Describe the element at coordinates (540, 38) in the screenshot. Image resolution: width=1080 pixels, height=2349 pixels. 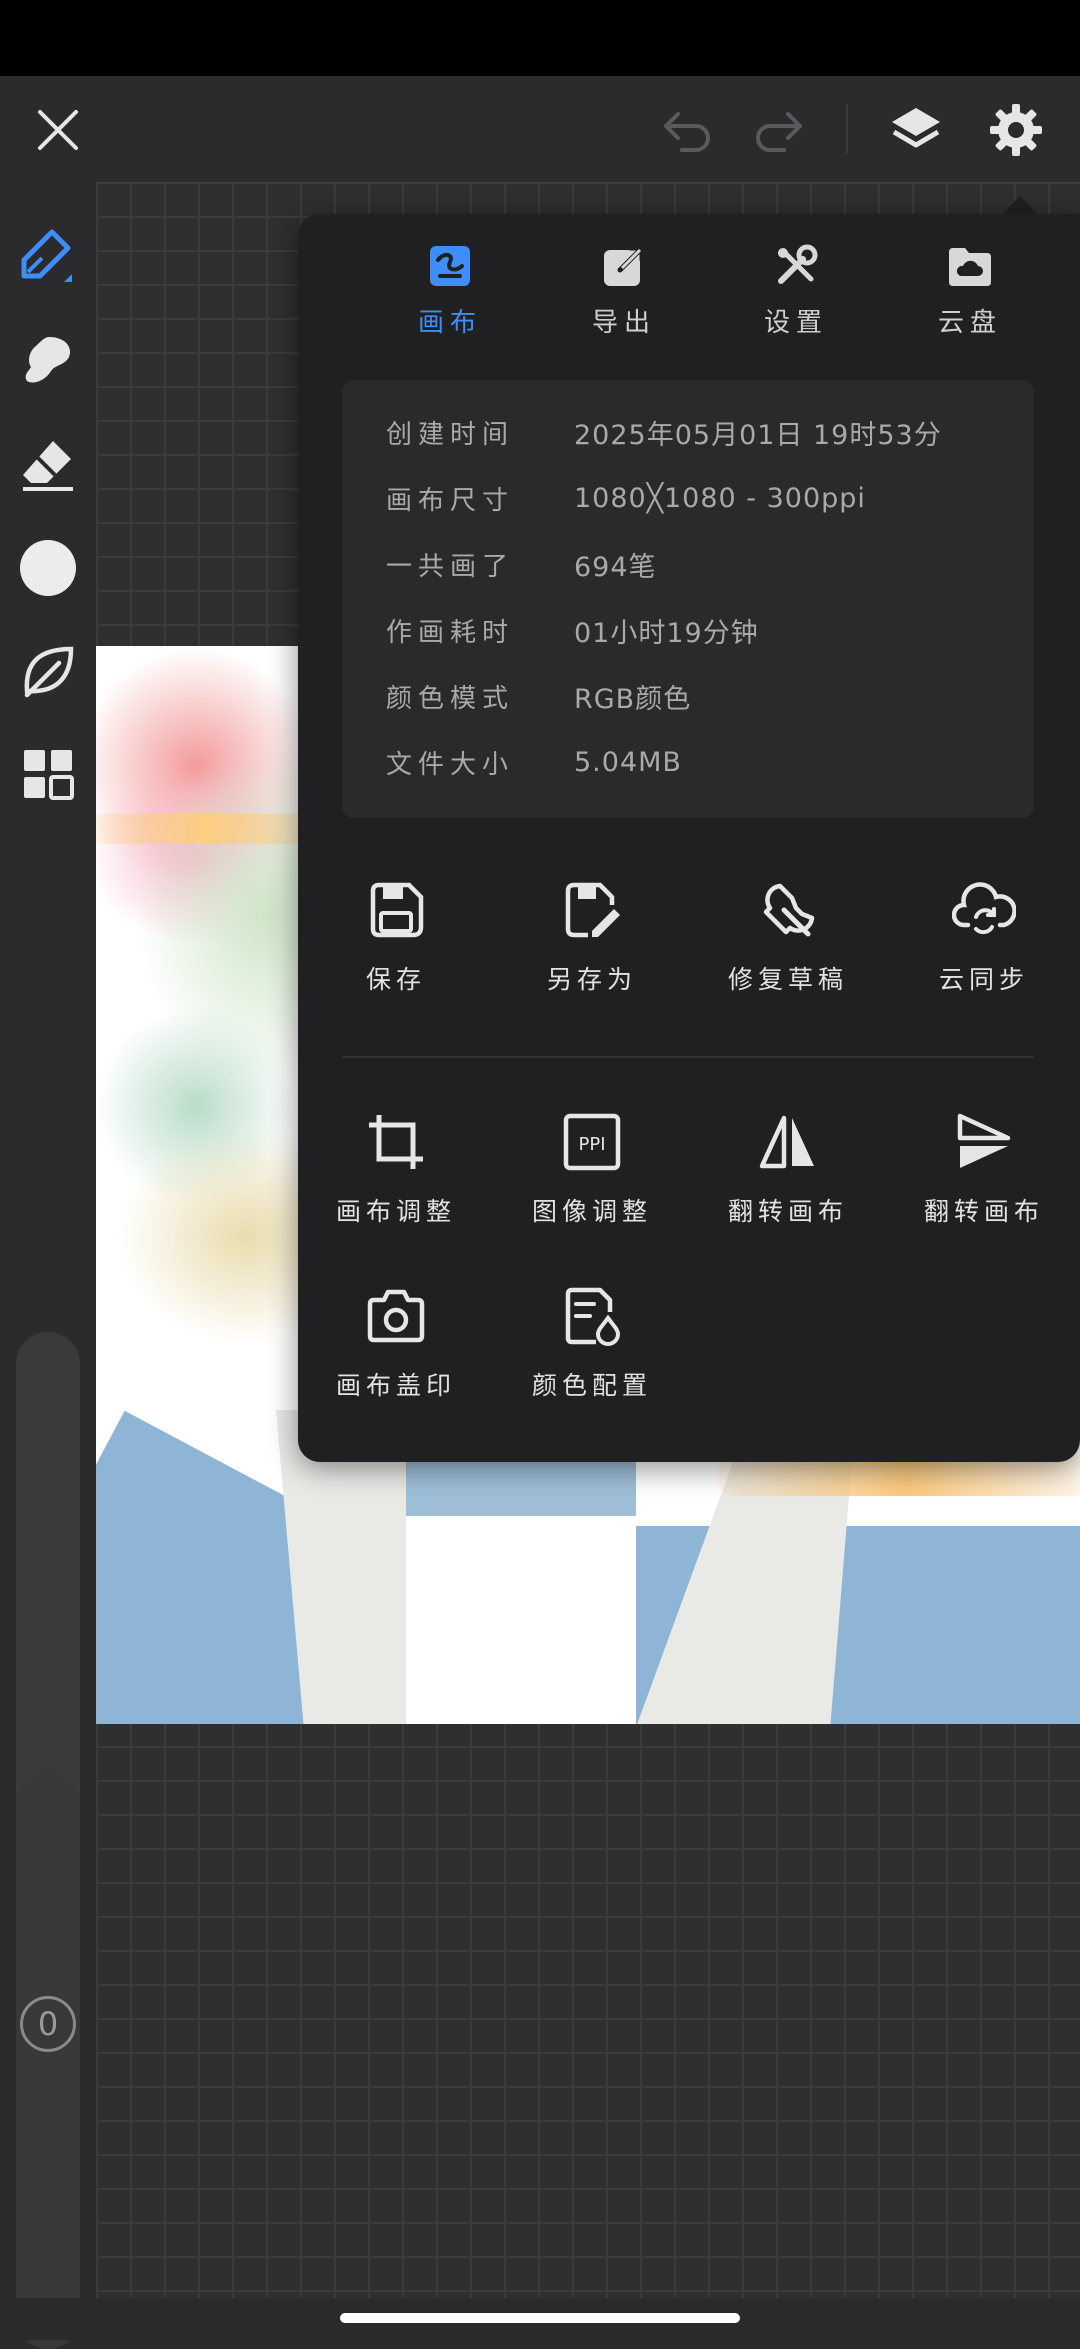
I see `status-bar` at that location.